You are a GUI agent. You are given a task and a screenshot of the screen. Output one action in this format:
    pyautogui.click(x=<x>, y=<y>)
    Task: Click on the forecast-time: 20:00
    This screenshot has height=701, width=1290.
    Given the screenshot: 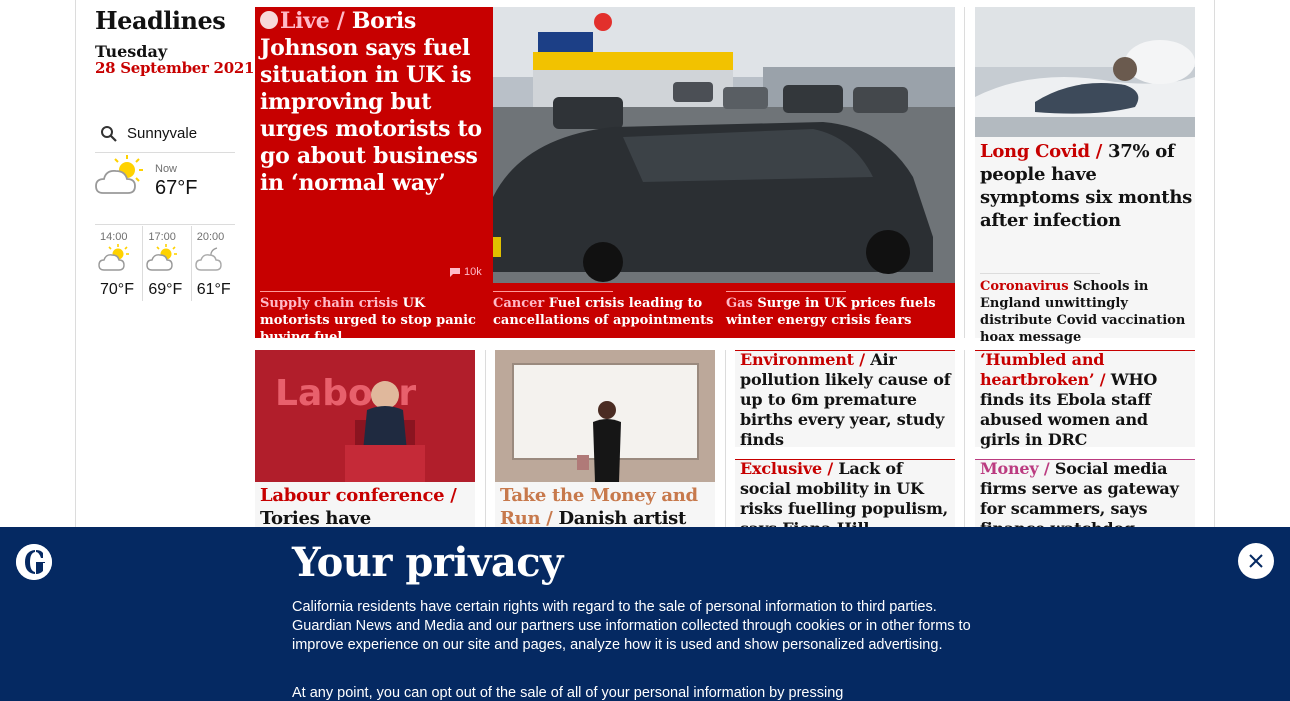 What is the action you would take?
    pyautogui.click(x=210, y=237)
    